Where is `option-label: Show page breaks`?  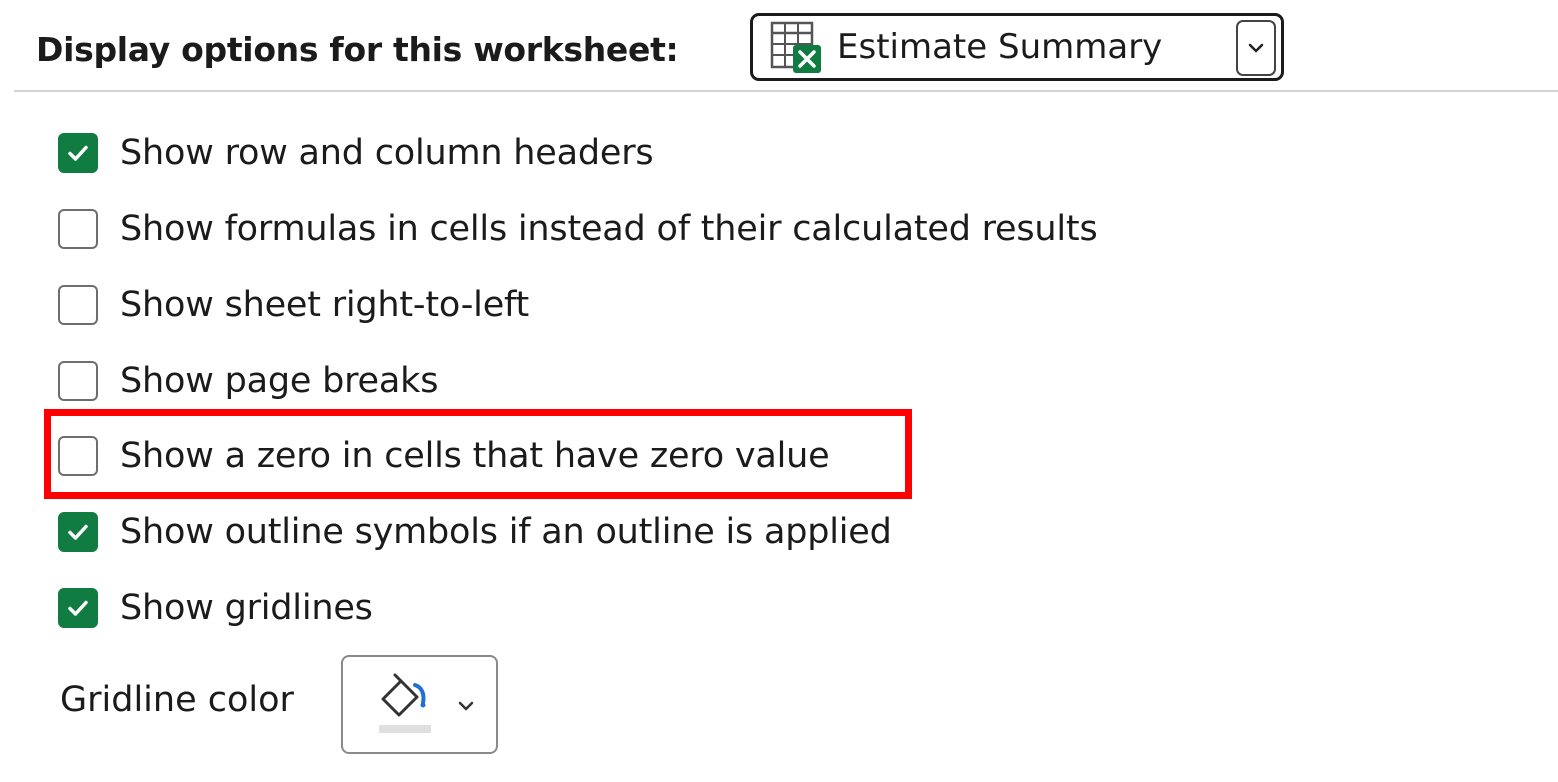
option-label: Show page breaks is located at coordinates (279, 381).